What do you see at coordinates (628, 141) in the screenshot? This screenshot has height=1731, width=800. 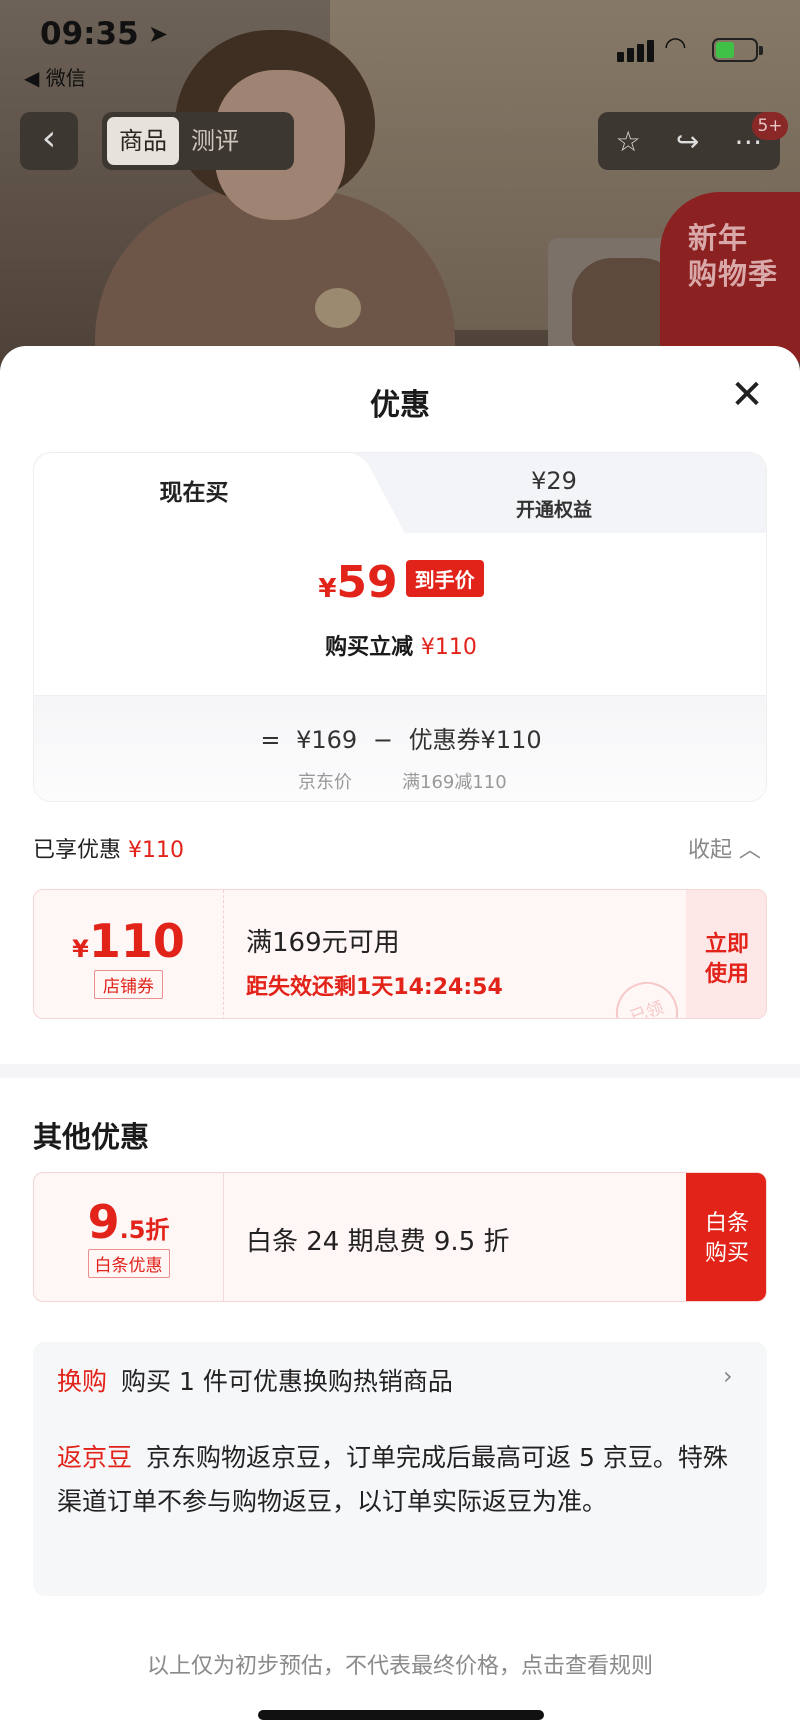 I see `star-icon: ☆` at bounding box center [628, 141].